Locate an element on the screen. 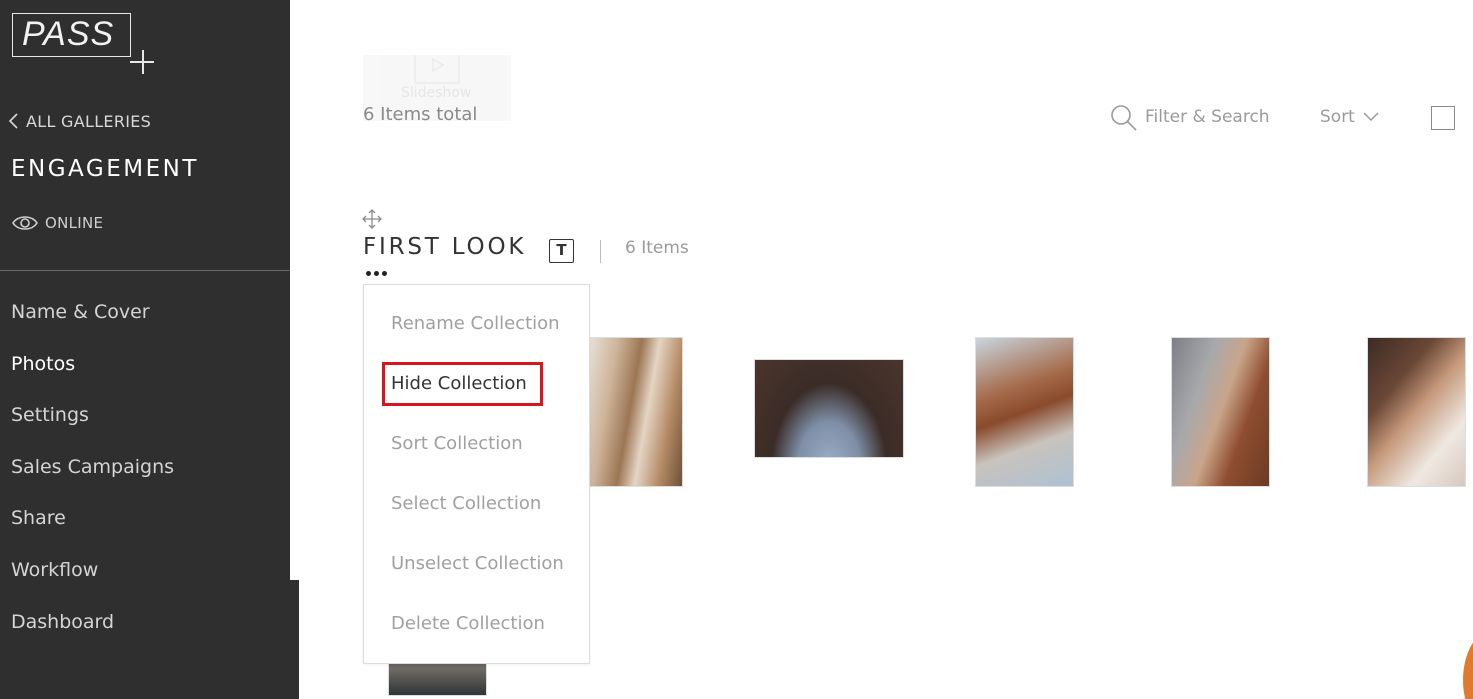  eye-icon is located at coordinates (25, 223).